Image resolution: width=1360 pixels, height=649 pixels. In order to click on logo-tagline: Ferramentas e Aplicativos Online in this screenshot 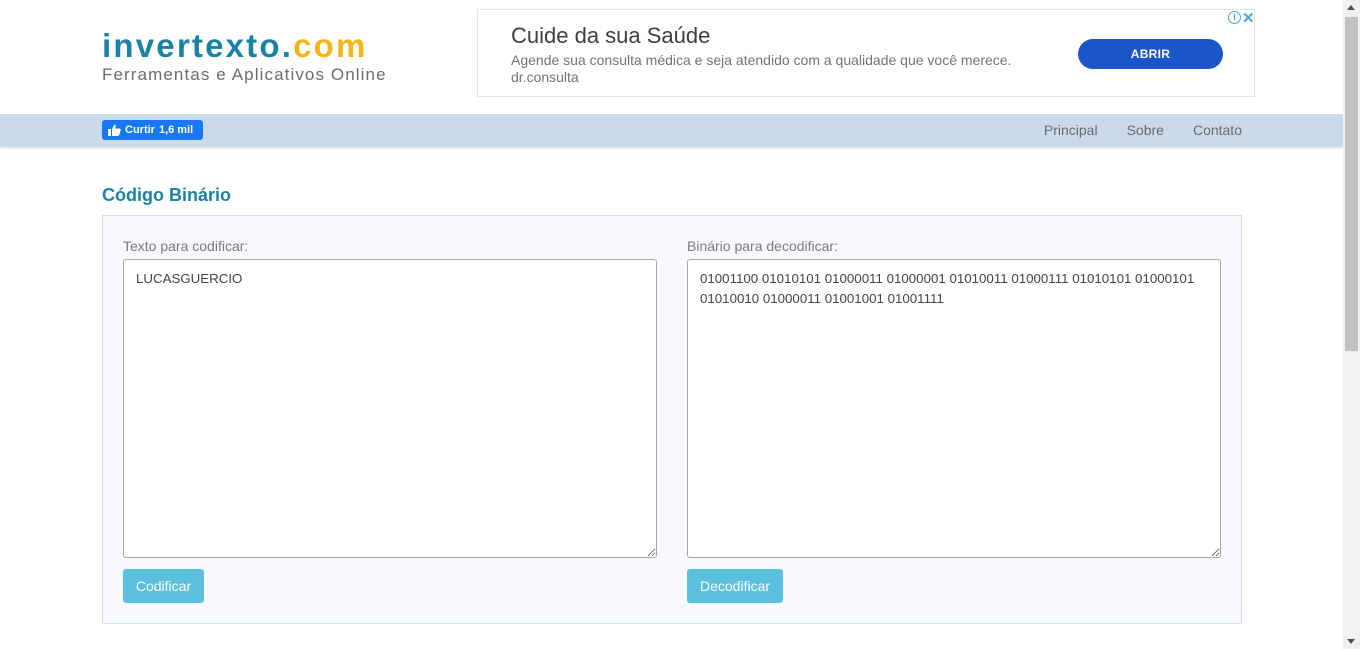, I will do `click(244, 74)`.